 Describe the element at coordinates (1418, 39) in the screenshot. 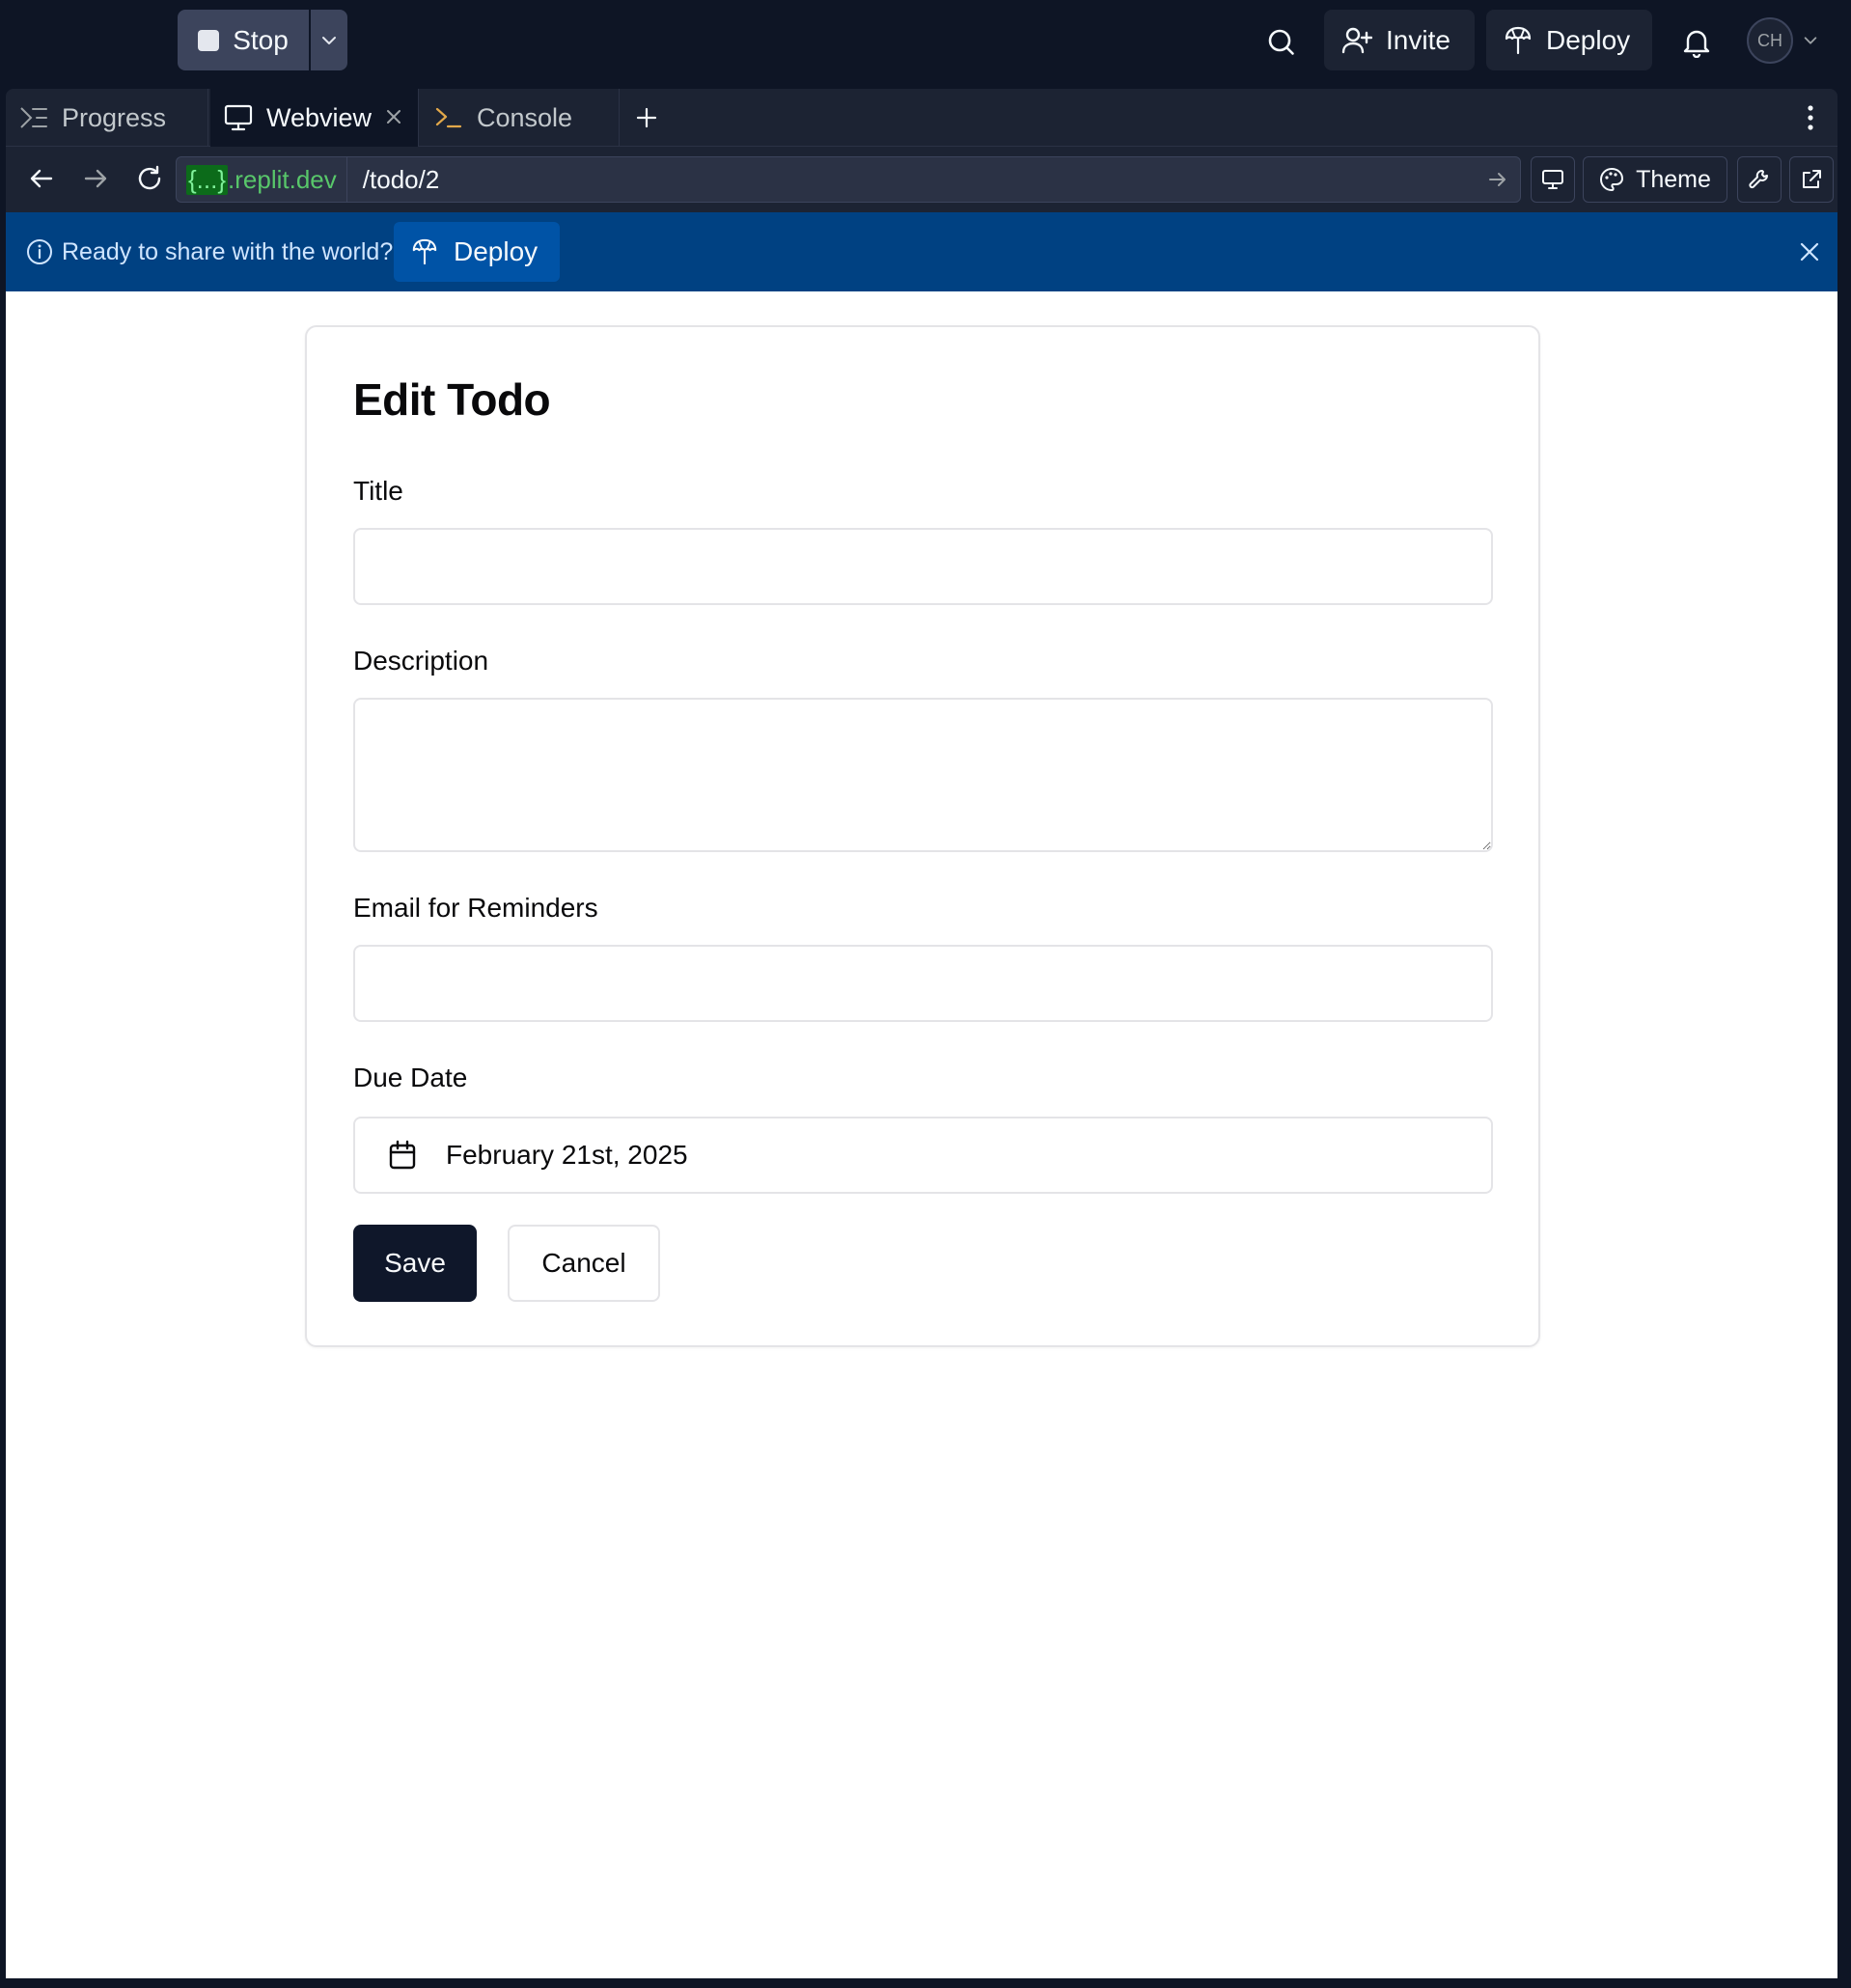

I see `invite-label: Invite` at that location.